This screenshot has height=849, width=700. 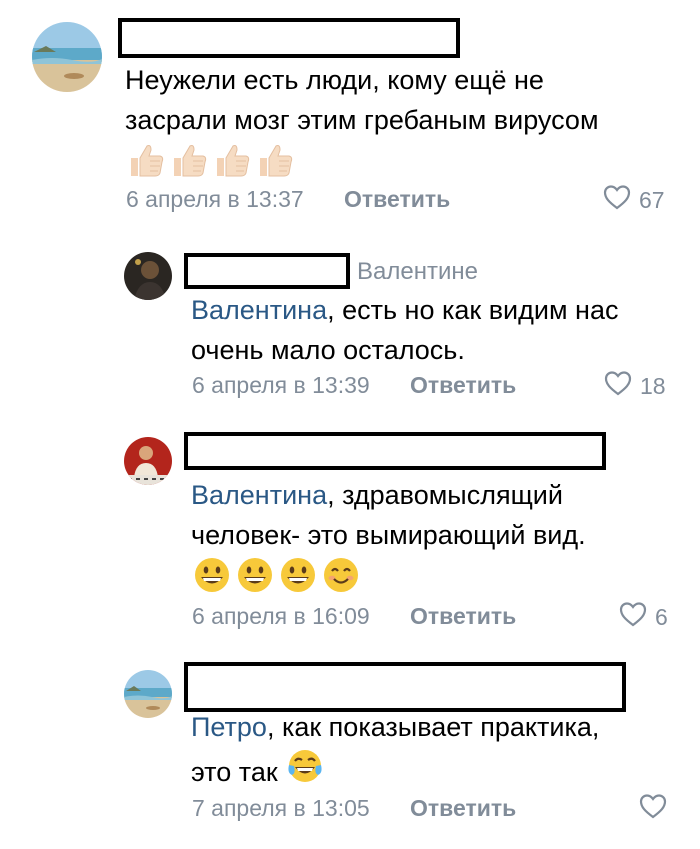 What do you see at coordinates (215, 199) in the screenshot?
I see `comment-date: 6 апреля в 13:37` at bounding box center [215, 199].